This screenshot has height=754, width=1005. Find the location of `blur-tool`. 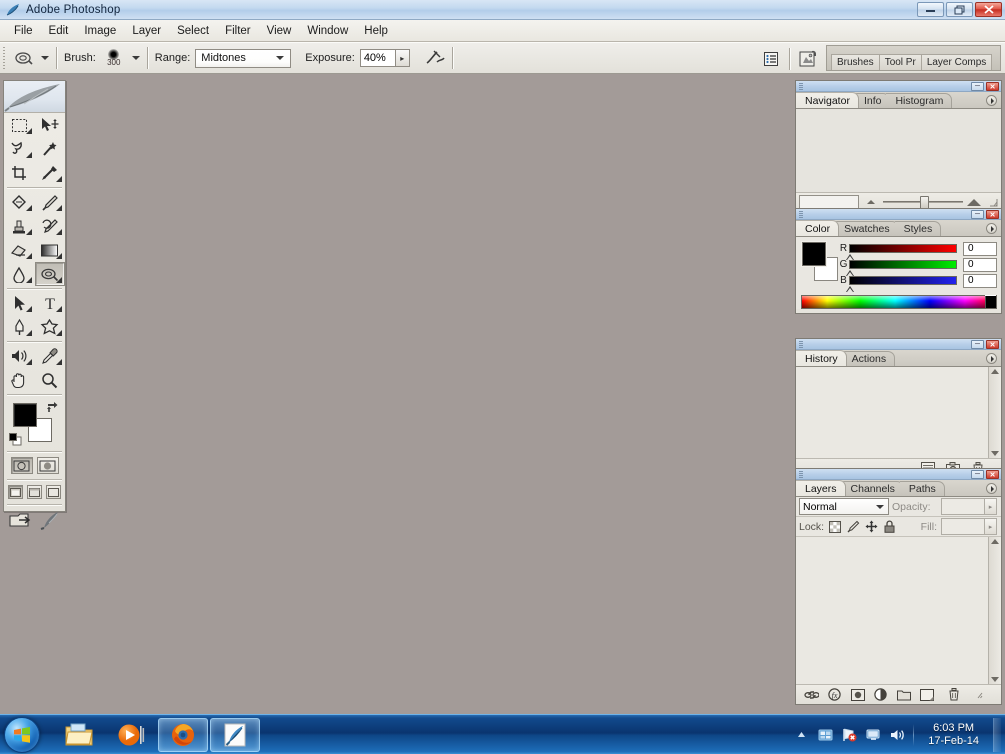

blur-tool is located at coordinates (19, 274).